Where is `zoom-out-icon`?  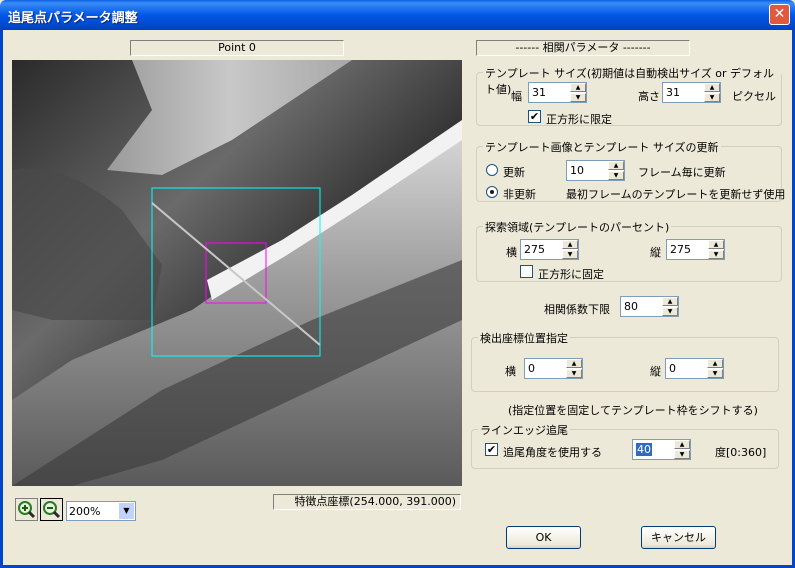 zoom-out-icon is located at coordinates (52, 510).